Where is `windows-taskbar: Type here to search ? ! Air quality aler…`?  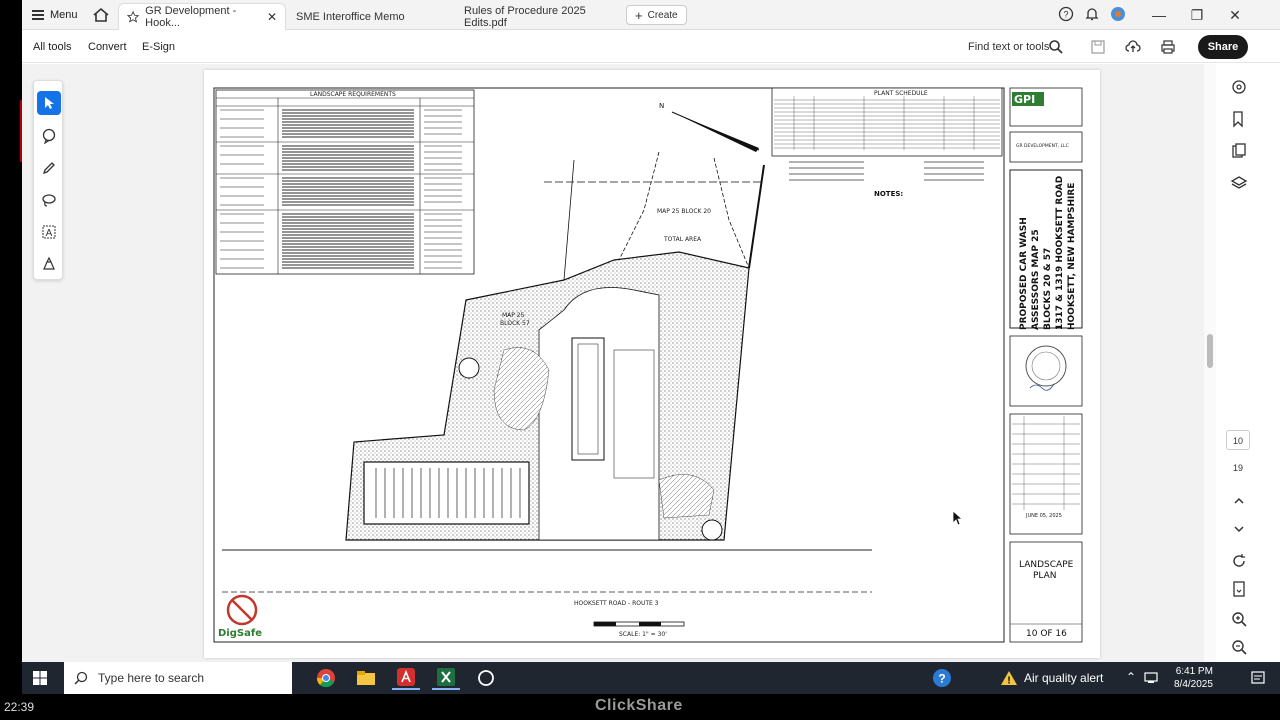
windows-taskbar: Type here to search ? ! Air quality aler… is located at coordinates (651, 678).